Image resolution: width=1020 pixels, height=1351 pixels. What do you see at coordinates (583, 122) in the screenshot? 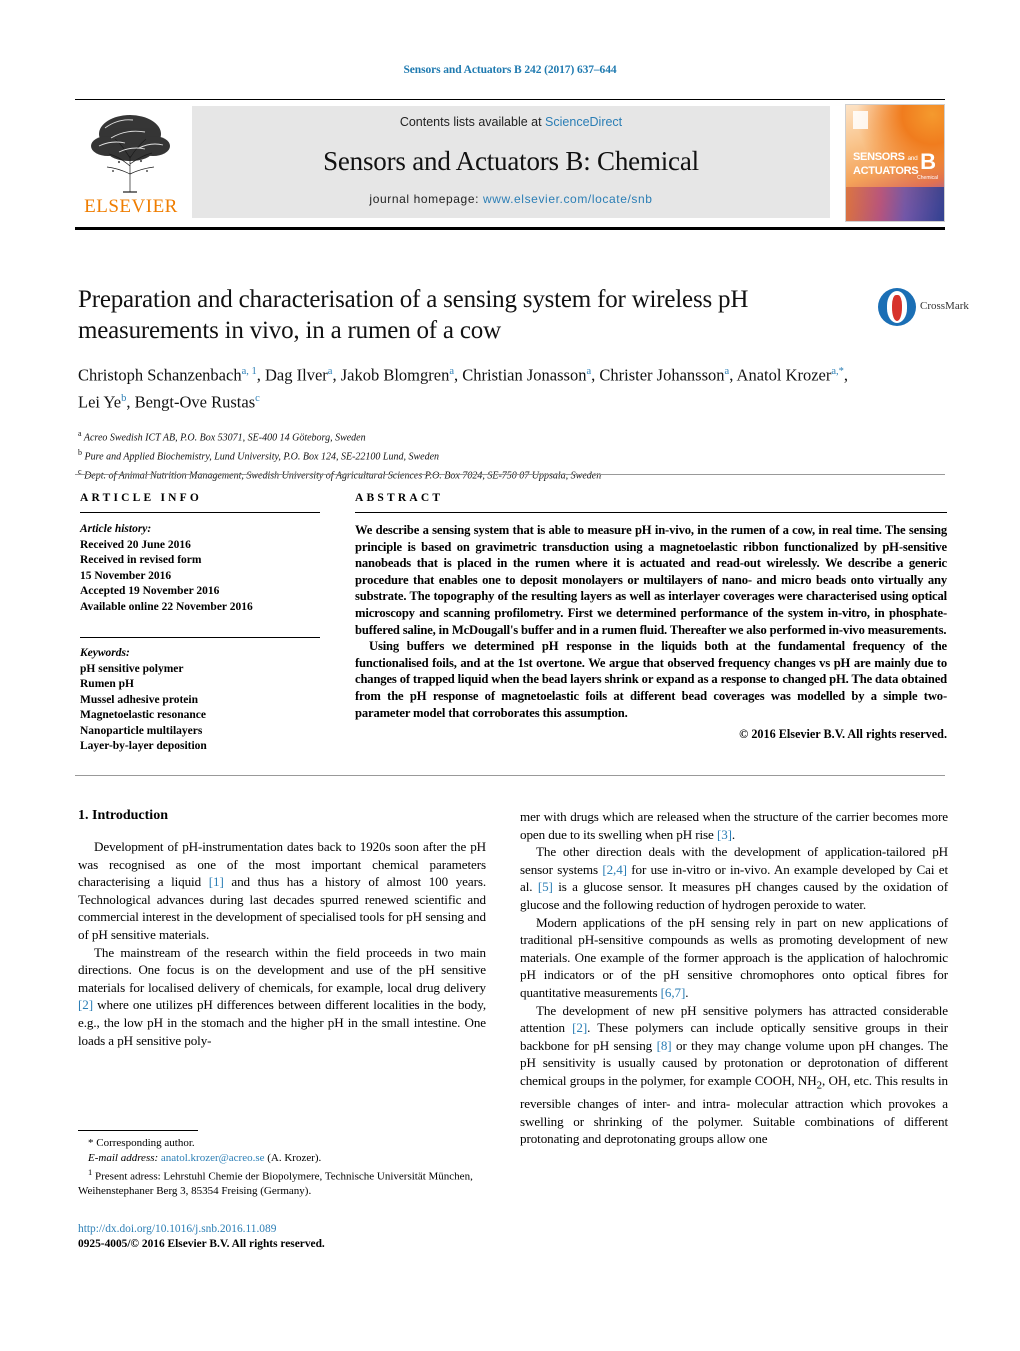
I see `sciencedirect-link: ScienceDirect` at bounding box center [583, 122].